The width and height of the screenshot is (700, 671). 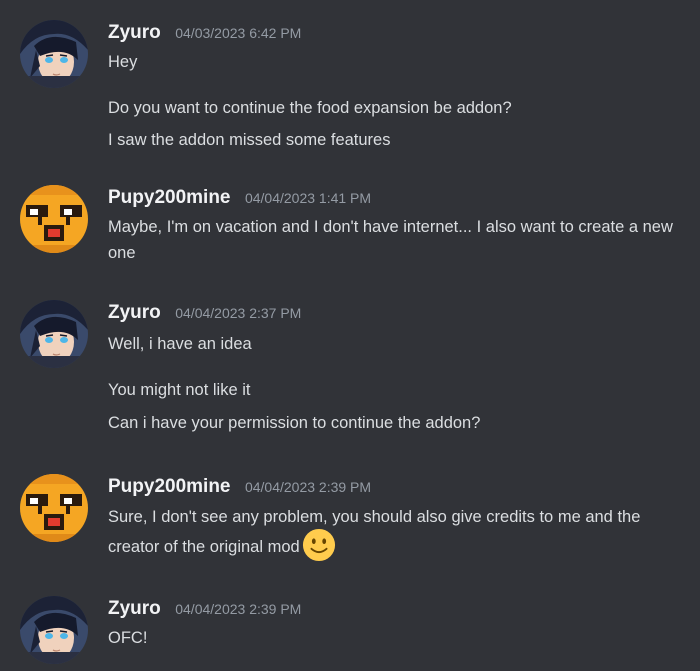 What do you see at coordinates (238, 33) in the screenshot?
I see `timestamp: 04/03/2023 6:42 PM` at bounding box center [238, 33].